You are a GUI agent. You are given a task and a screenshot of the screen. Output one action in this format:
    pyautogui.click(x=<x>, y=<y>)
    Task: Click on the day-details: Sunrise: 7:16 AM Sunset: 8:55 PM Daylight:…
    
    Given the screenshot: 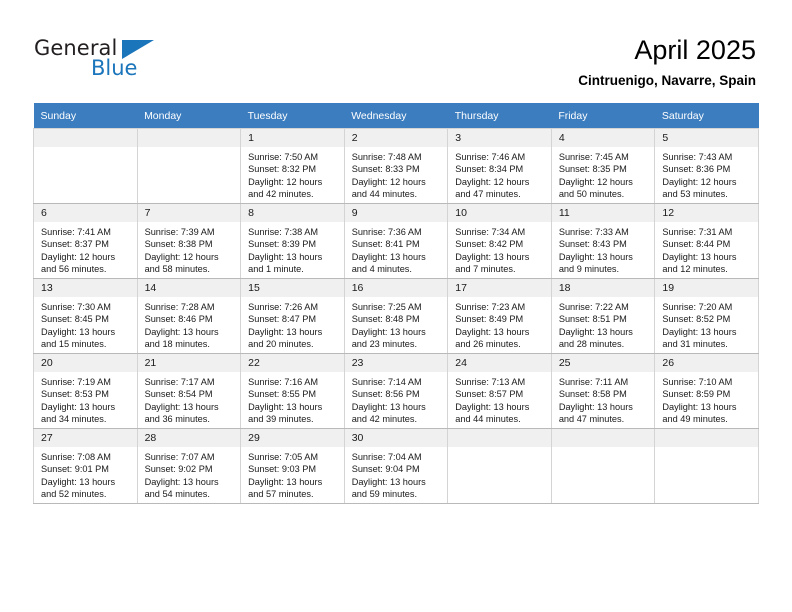 What is the action you would take?
    pyautogui.click(x=292, y=399)
    